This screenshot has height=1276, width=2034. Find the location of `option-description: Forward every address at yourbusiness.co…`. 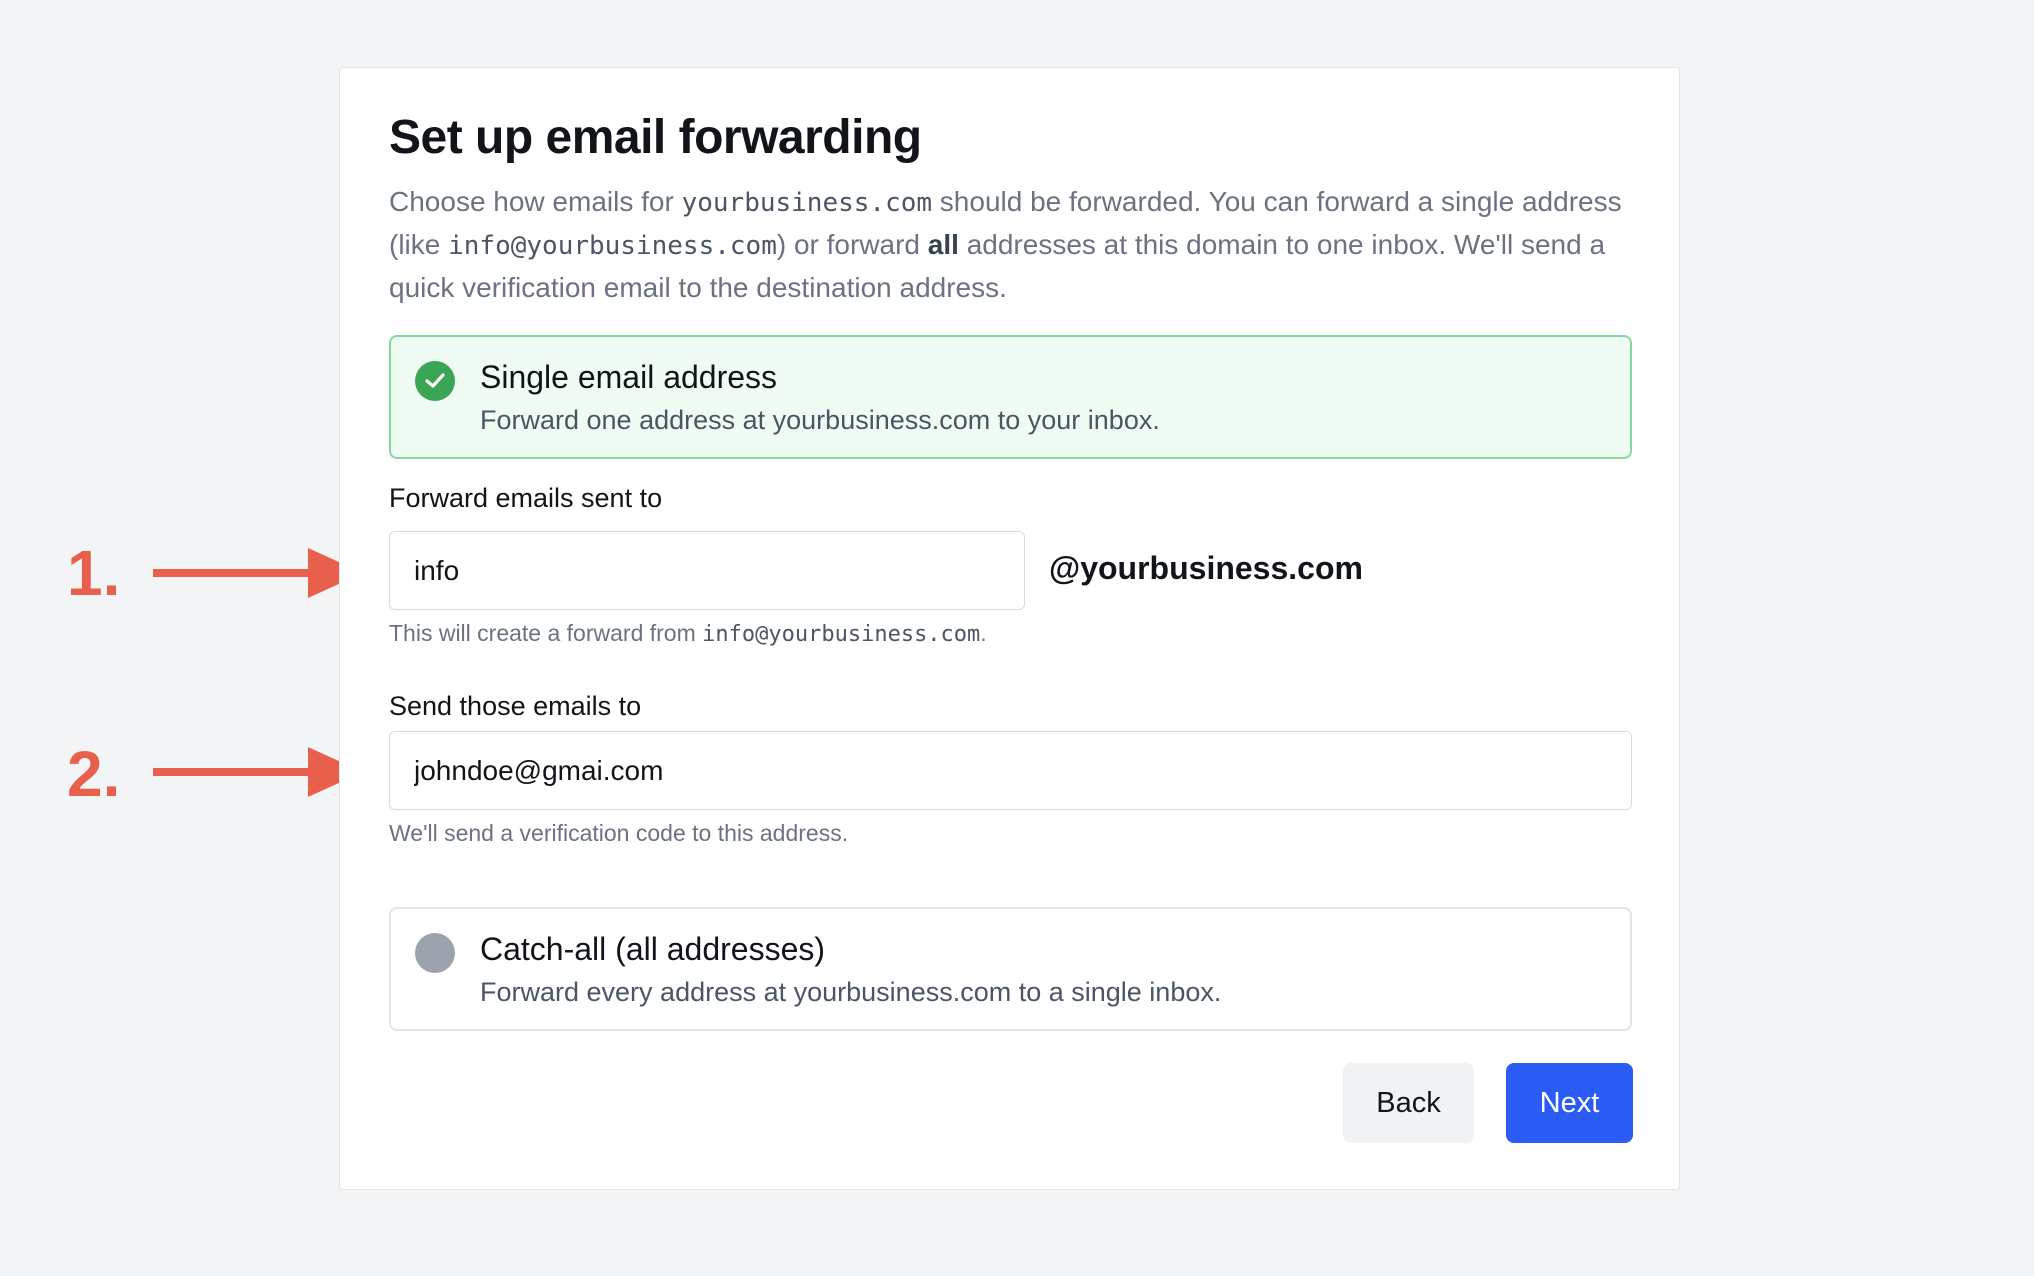

option-description: Forward every address at yourbusiness.co… is located at coordinates (851, 992).